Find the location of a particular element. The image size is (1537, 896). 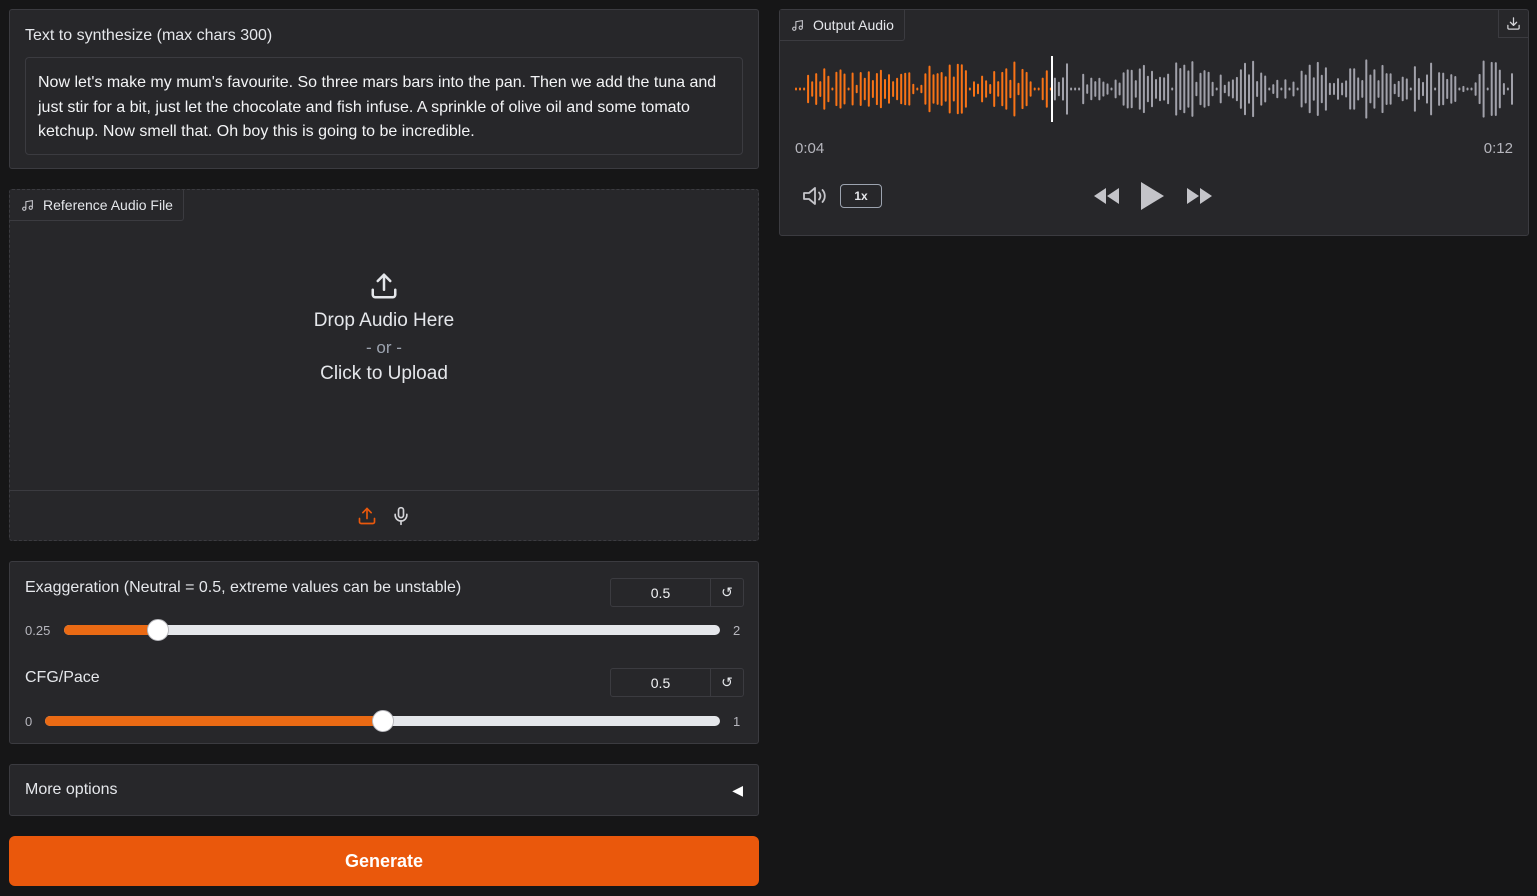

cfg-pace-reset-icon: ↺ is located at coordinates (727, 682).